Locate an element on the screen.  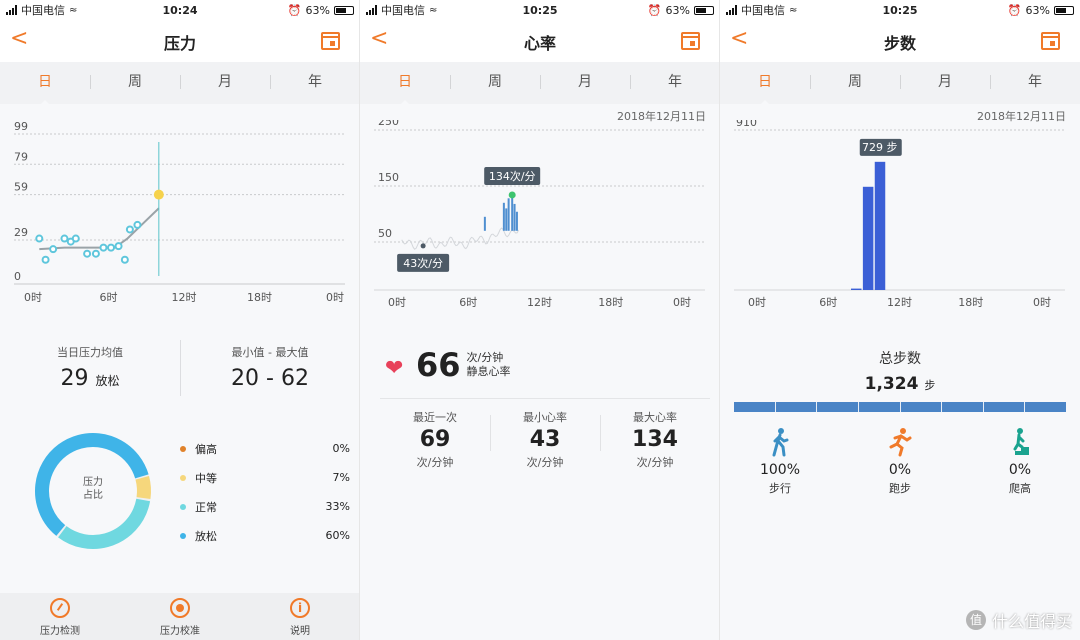
total-steps: 总步数 1,324 步 is located at coordinates (900, 371).